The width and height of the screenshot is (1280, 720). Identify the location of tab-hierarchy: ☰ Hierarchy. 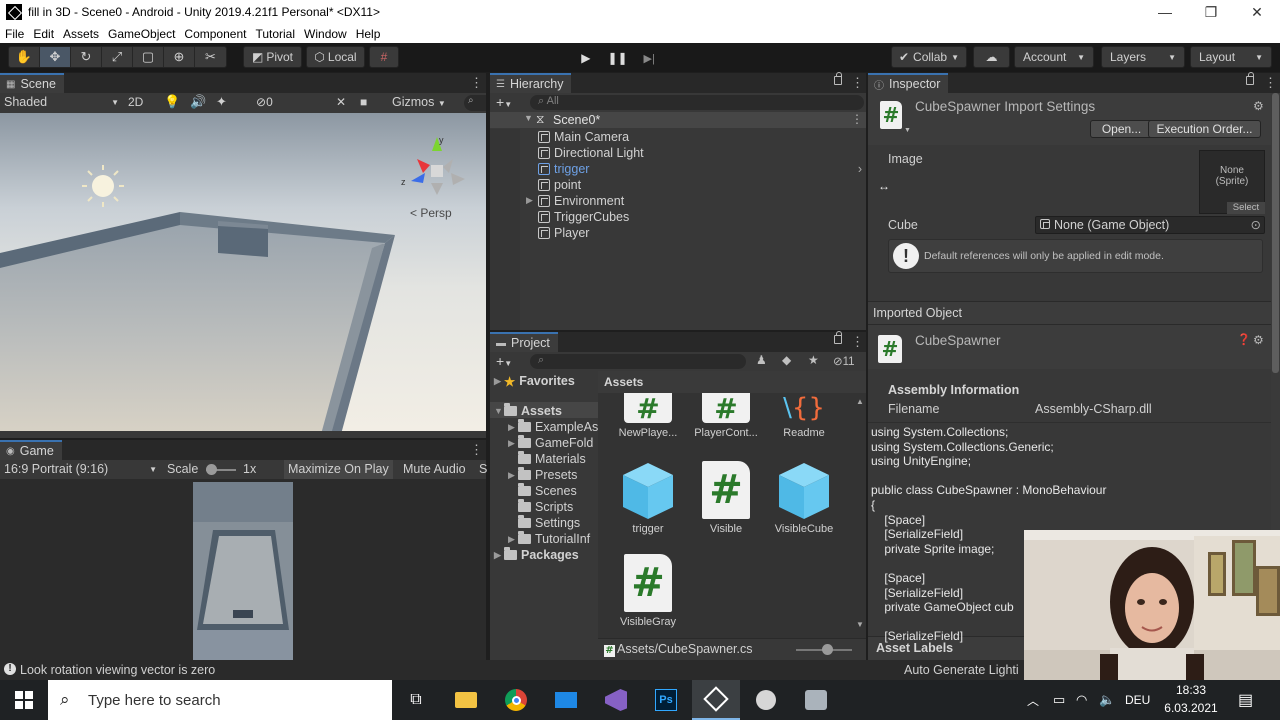
(531, 83).